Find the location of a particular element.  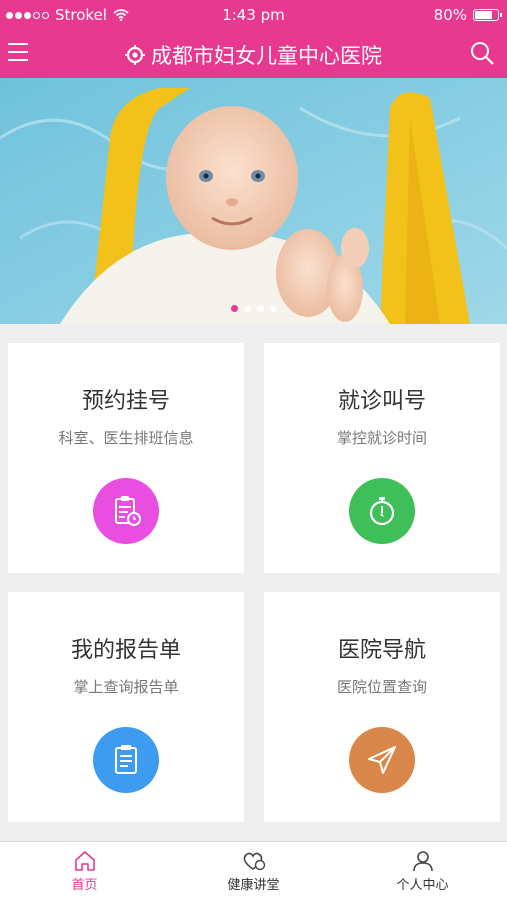

tab-personal-center: 个人中心 is located at coordinates (422, 871).